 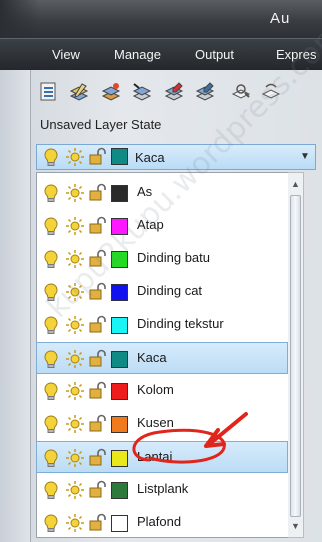 What do you see at coordinates (152, 357) in the screenshot?
I see `layer-name: Kaca` at bounding box center [152, 357].